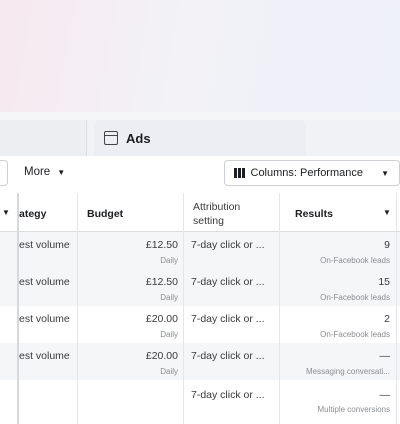 The height and width of the screenshot is (424, 400). Describe the element at coordinates (239, 173) in the screenshot. I see `columns-bars-icon` at that location.